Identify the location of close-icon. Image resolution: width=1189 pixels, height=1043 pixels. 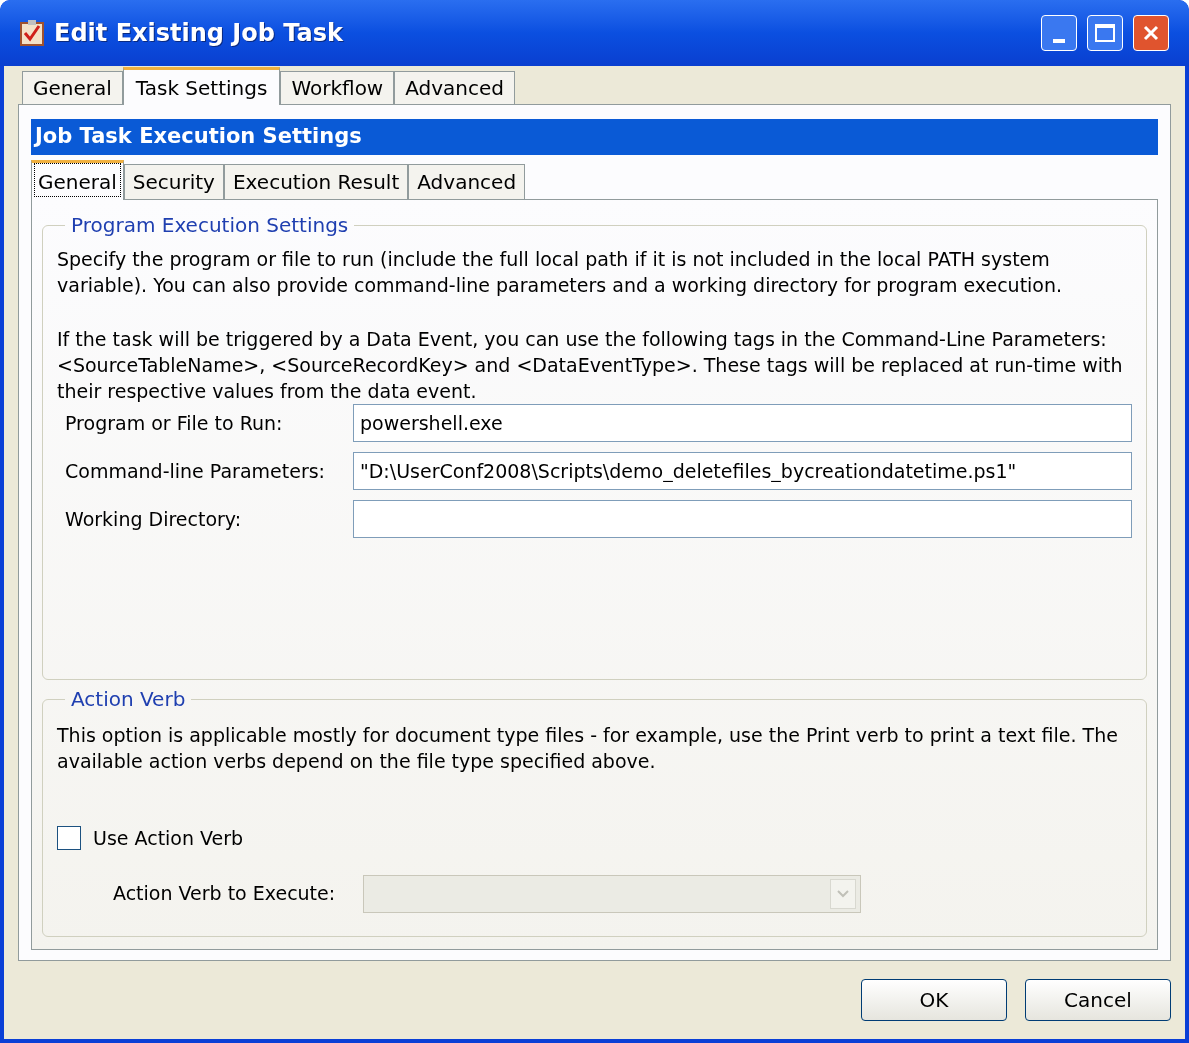
(1151, 33).